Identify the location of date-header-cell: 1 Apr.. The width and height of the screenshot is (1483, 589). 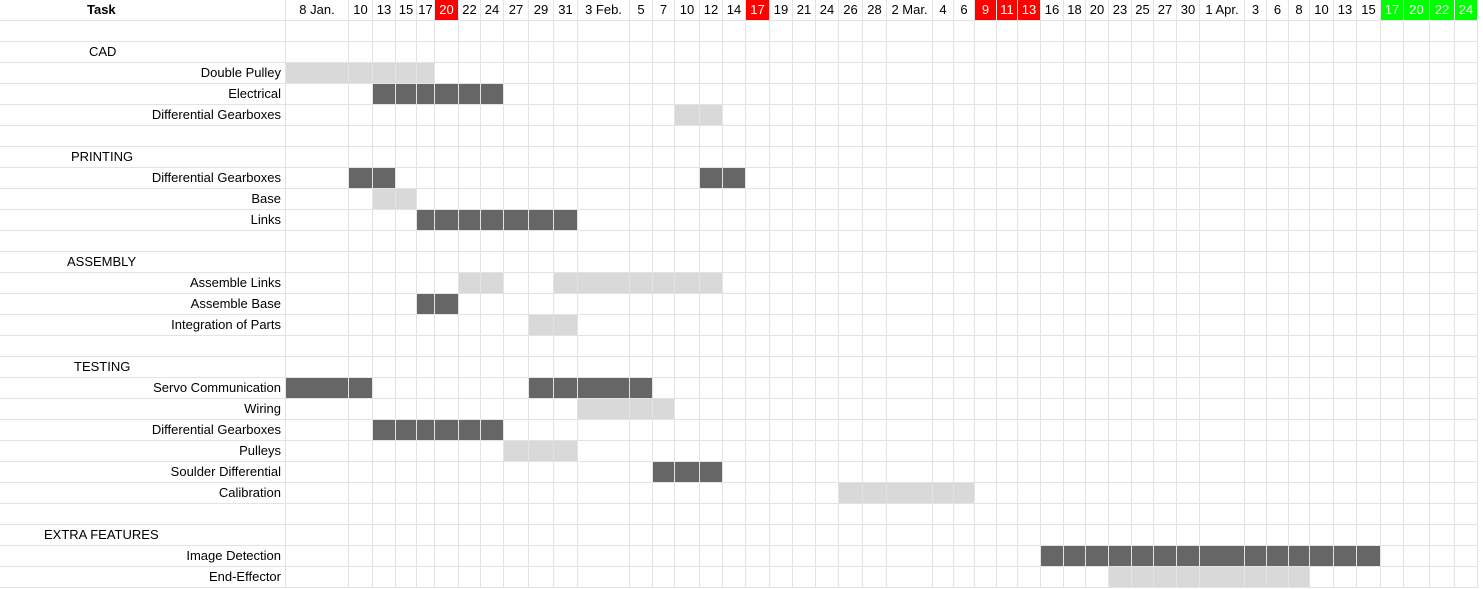
(1222, 10).